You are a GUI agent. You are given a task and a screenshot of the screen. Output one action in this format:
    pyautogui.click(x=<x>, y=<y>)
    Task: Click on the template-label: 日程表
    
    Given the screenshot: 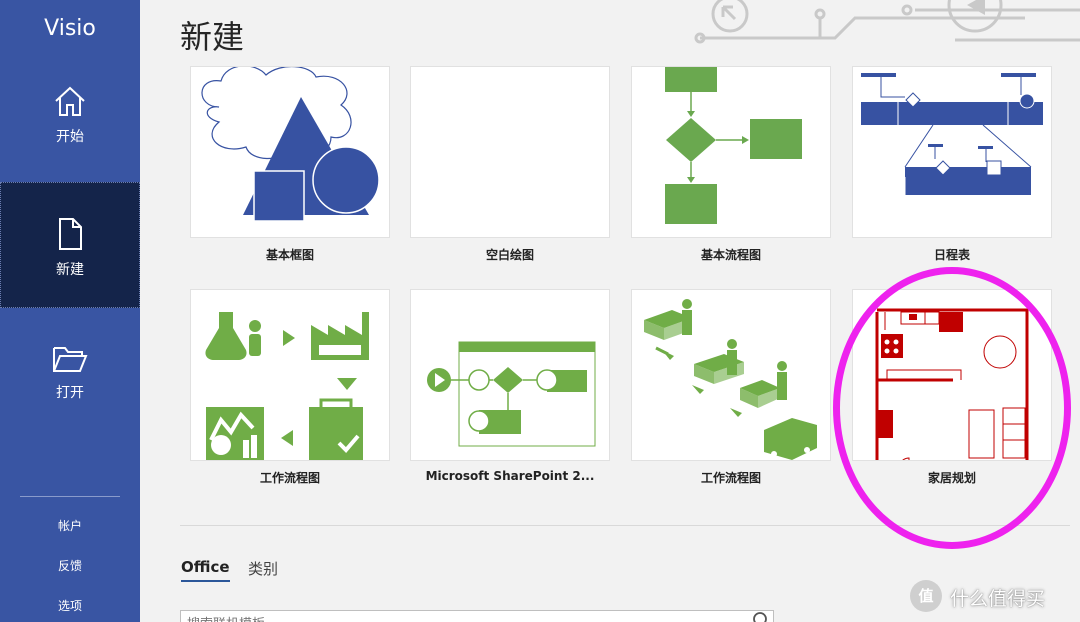 What is the action you would take?
    pyautogui.click(x=951, y=255)
    